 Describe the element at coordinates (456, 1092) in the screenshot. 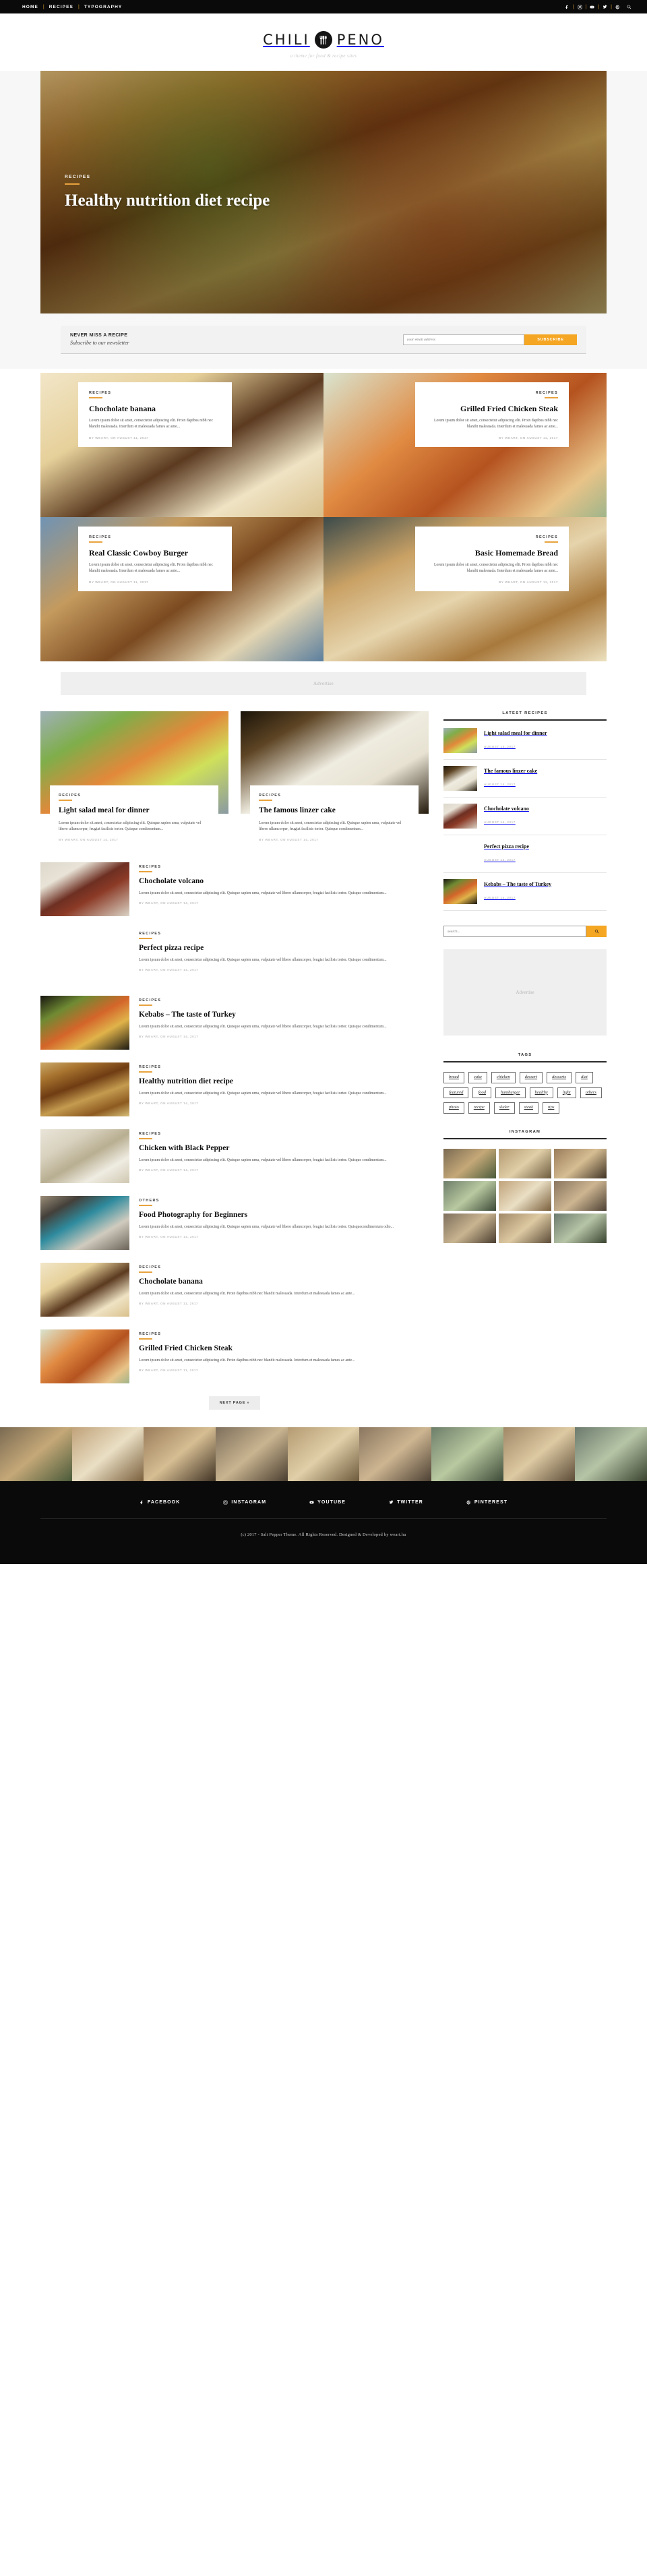

I see `tag-link: featured` at that location.